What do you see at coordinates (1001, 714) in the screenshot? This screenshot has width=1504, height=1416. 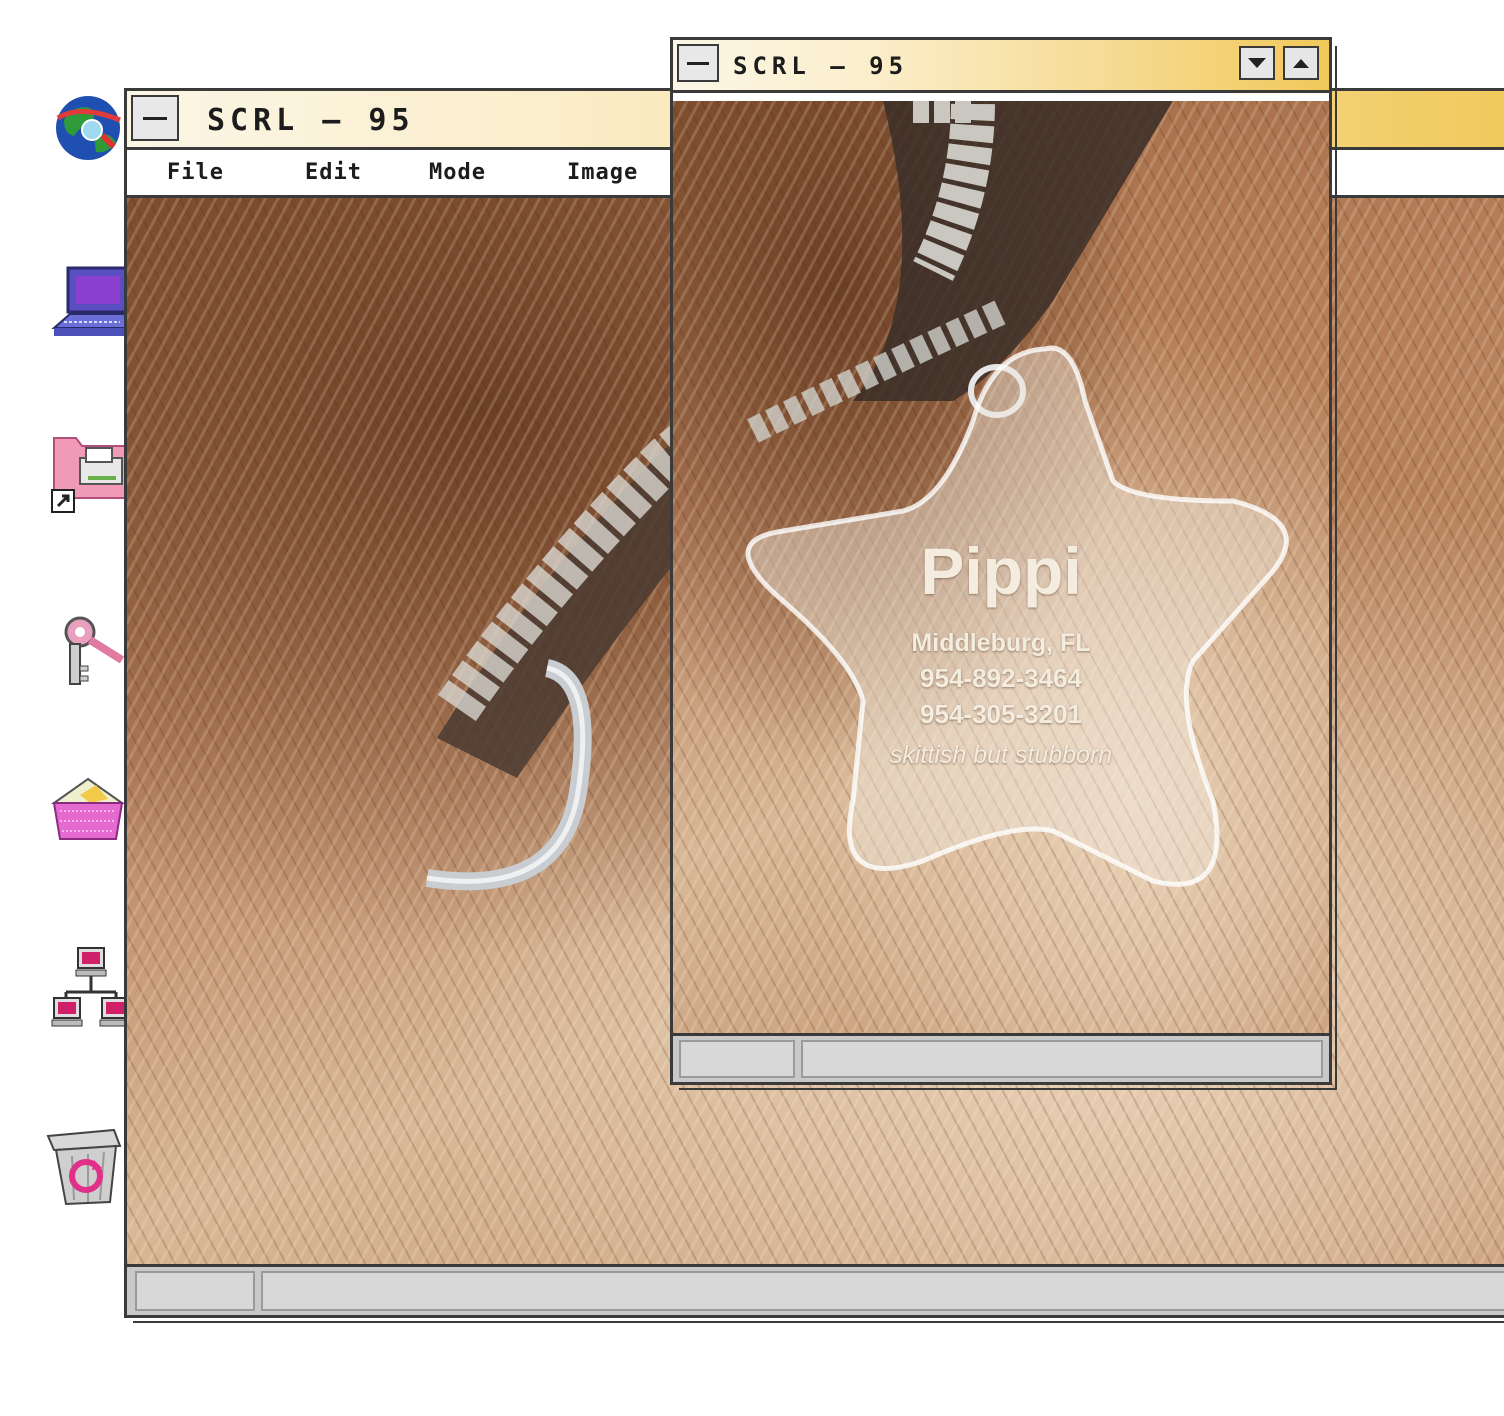 I see `tag-phone-2: 954-305-3201` at bounding box center [1001, 714].